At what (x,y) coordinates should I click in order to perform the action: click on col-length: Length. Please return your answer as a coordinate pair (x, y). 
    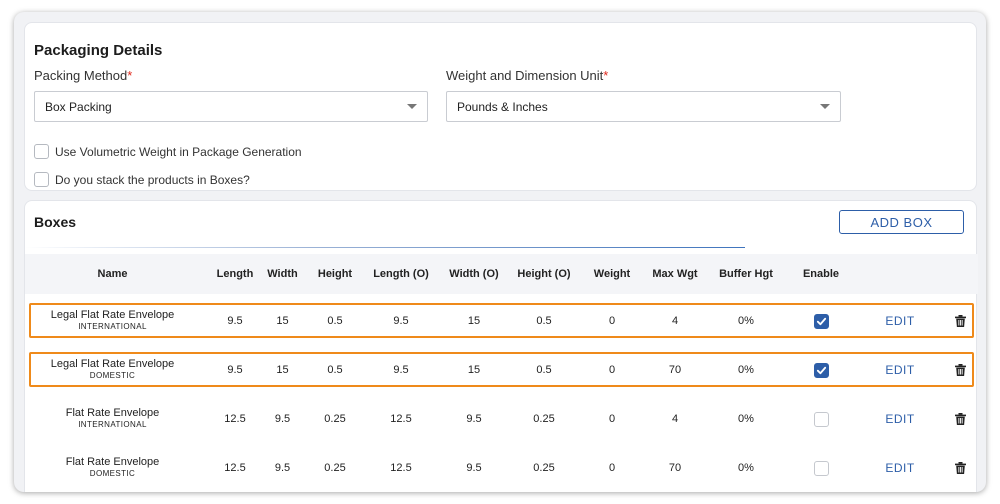
    Looking at the image, I should click on (235, 274).